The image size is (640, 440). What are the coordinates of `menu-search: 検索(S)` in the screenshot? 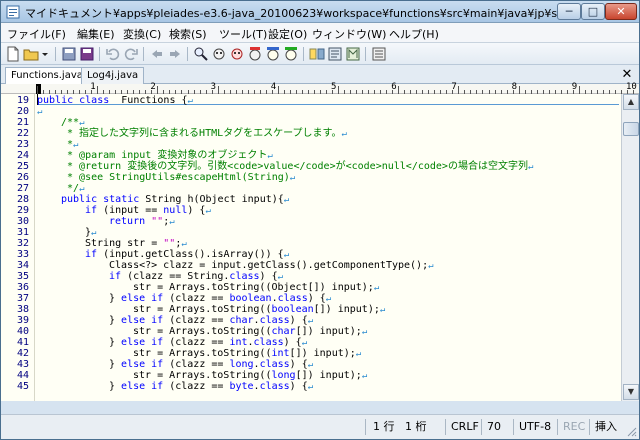 It's located at (188, 34).